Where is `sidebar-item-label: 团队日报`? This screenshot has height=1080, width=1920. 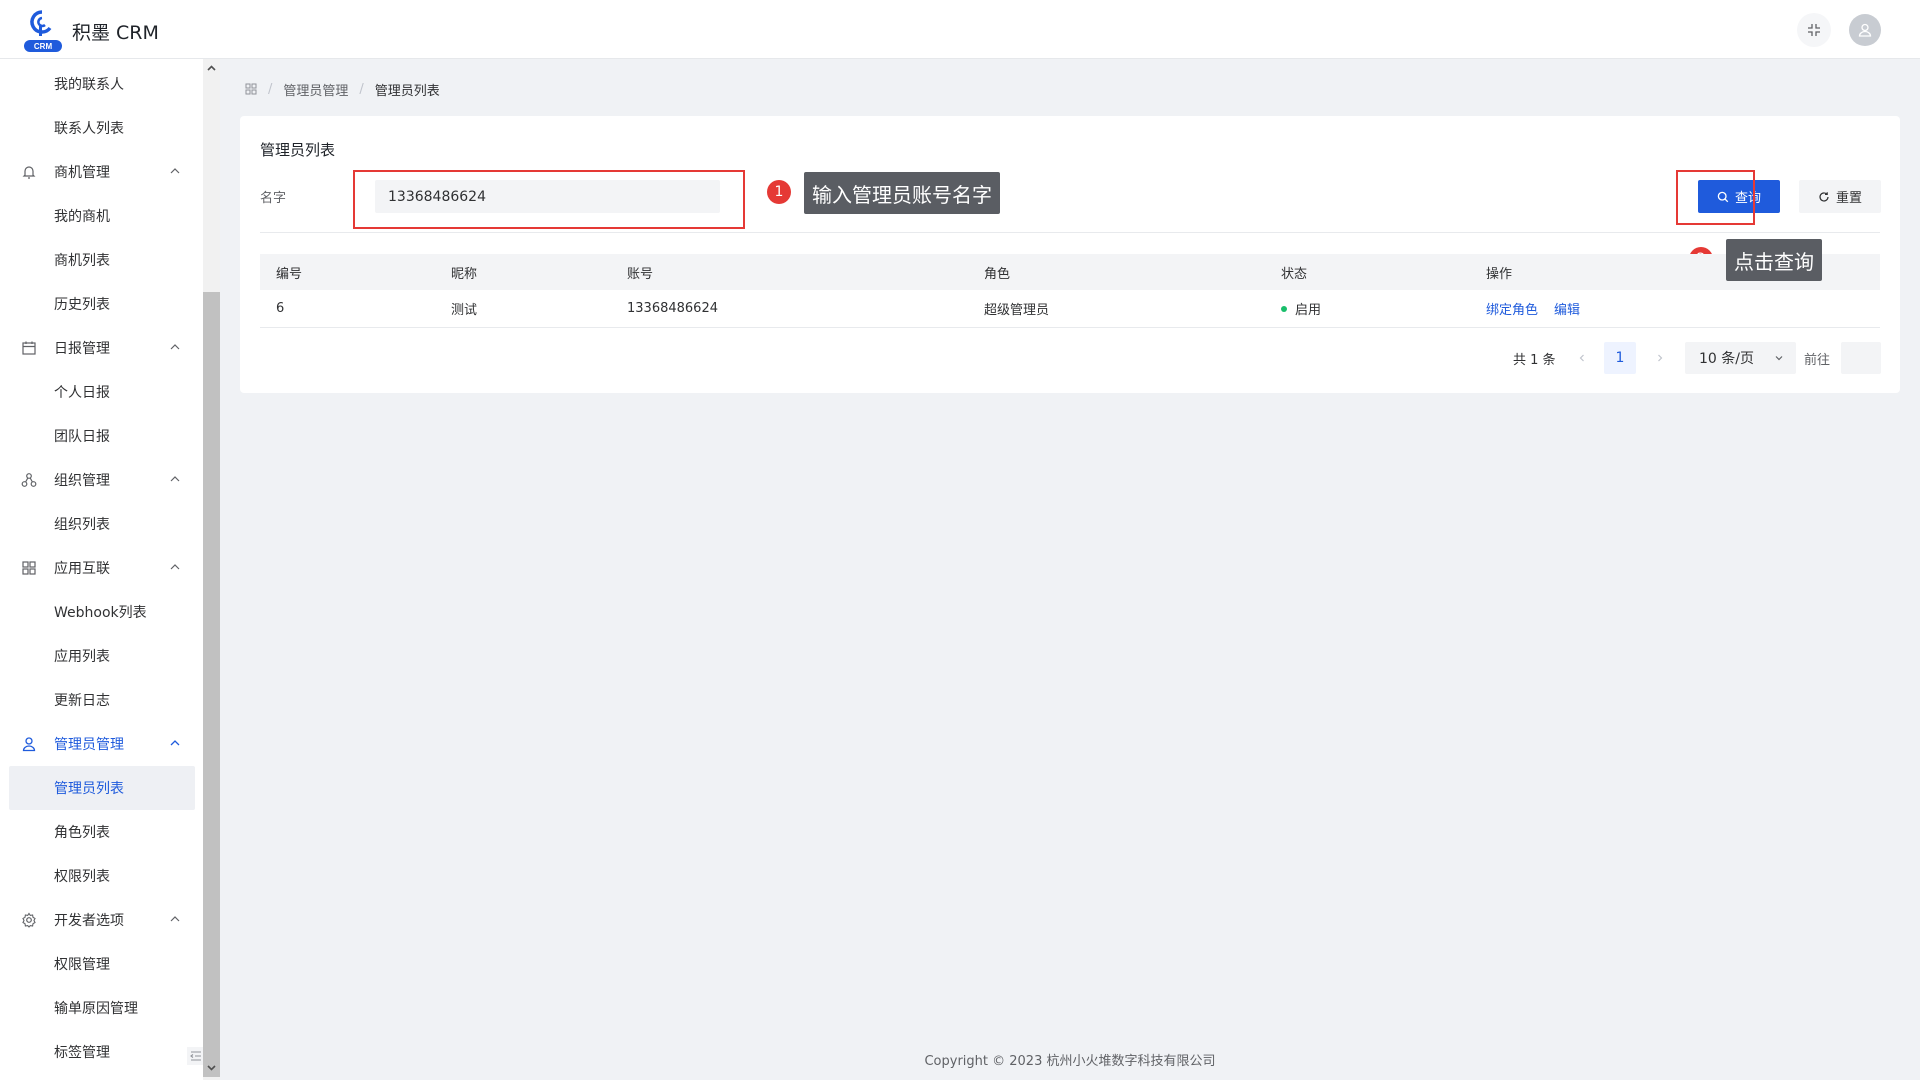
sidebar-item-label: 团队日报 is located at coordinates (82, 437).